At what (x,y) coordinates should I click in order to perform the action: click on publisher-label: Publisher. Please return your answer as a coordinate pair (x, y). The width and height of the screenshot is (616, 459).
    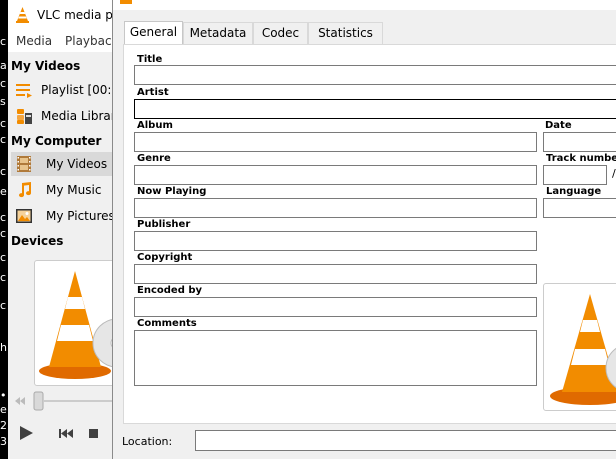
    Looking at the image, I should click on (164, 224).